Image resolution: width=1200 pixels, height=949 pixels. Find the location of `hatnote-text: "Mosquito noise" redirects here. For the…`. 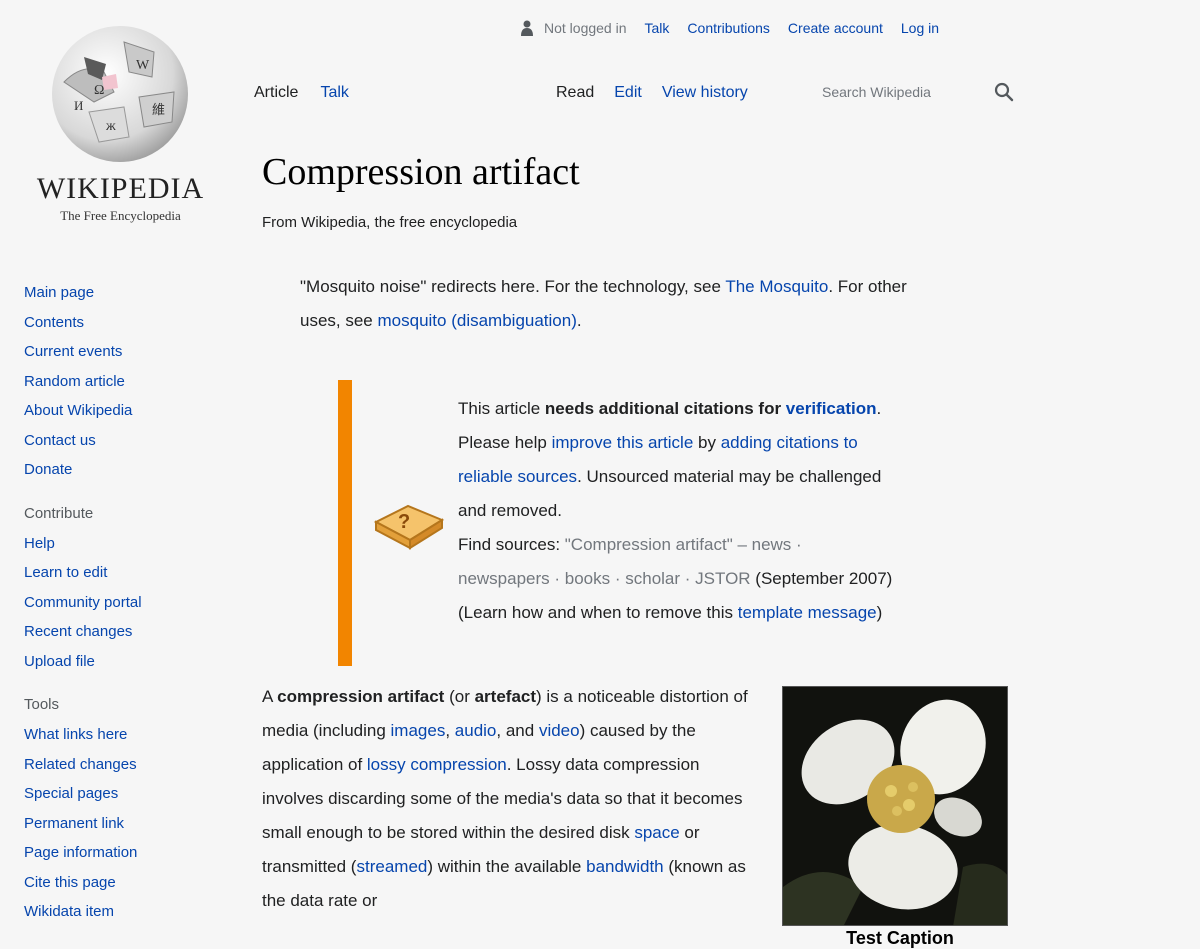

hatnote-text: "Mosquito noise" redirects here. For the… is located at coordinates (513, 286).